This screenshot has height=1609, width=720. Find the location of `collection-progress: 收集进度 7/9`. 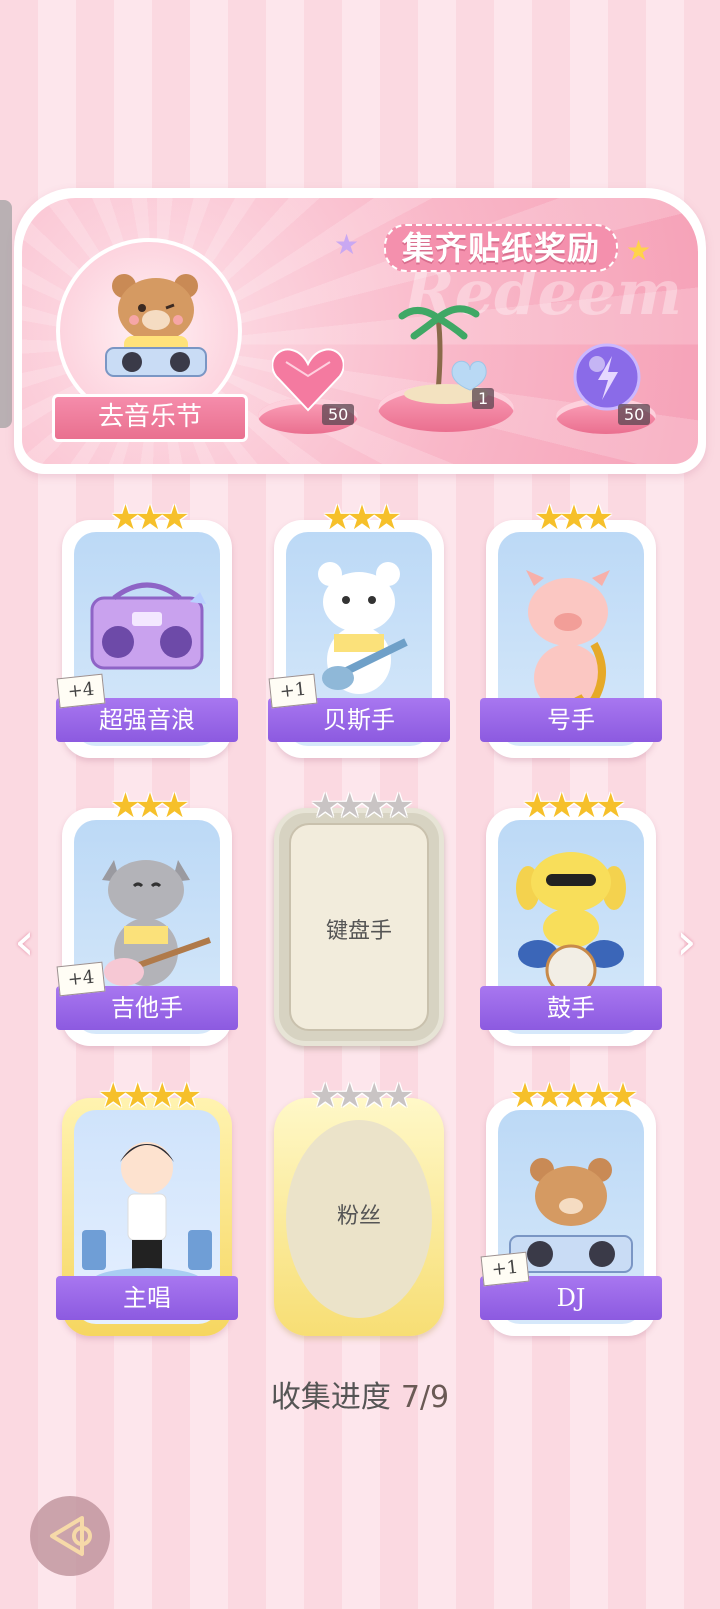

collection-progress: 收集进度 7/9 is located at coordinates (360, 1394).